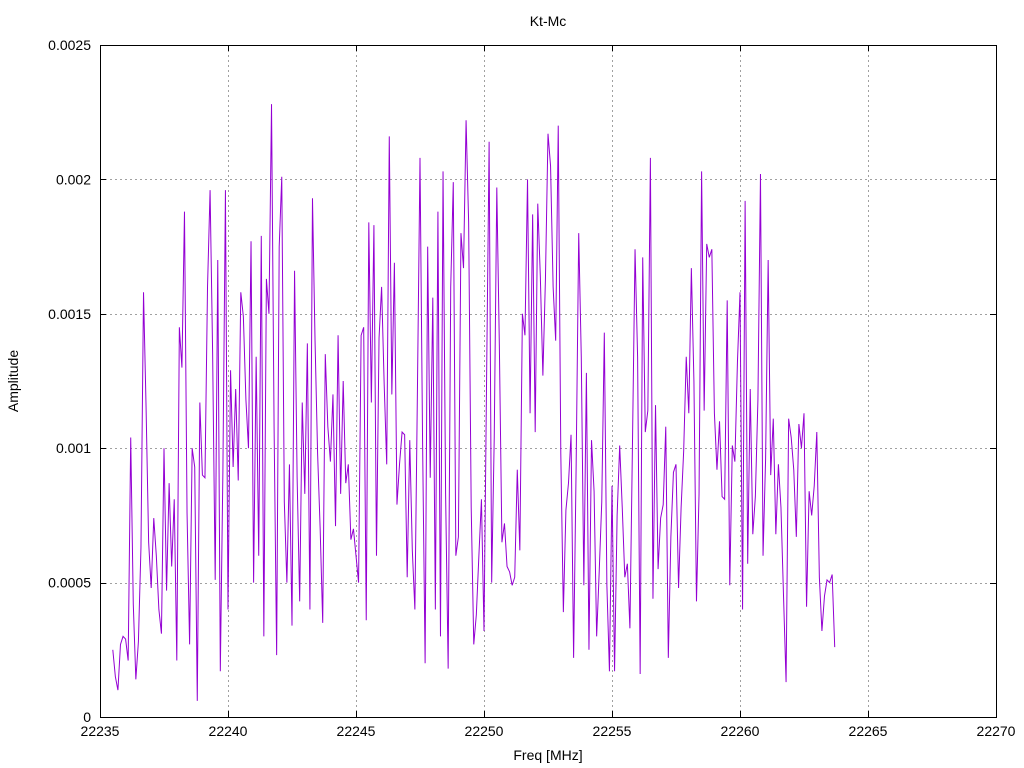  What do you see at coordinates (100, 731) in the screenshot?
I see `x-tick-label: 22235` at bounding box center [100, 731].